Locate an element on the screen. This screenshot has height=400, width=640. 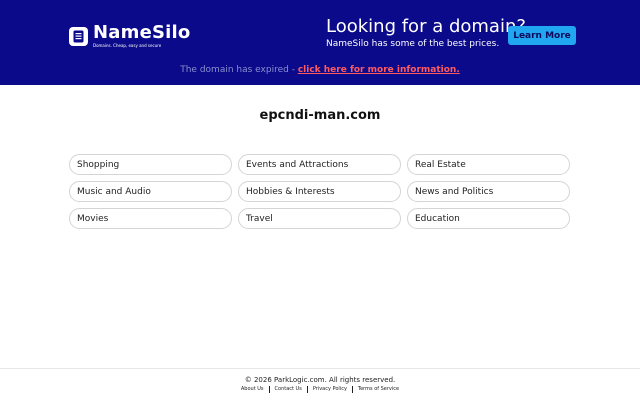
footer-link-about-us: About Us is located at coordinates (252, 389).